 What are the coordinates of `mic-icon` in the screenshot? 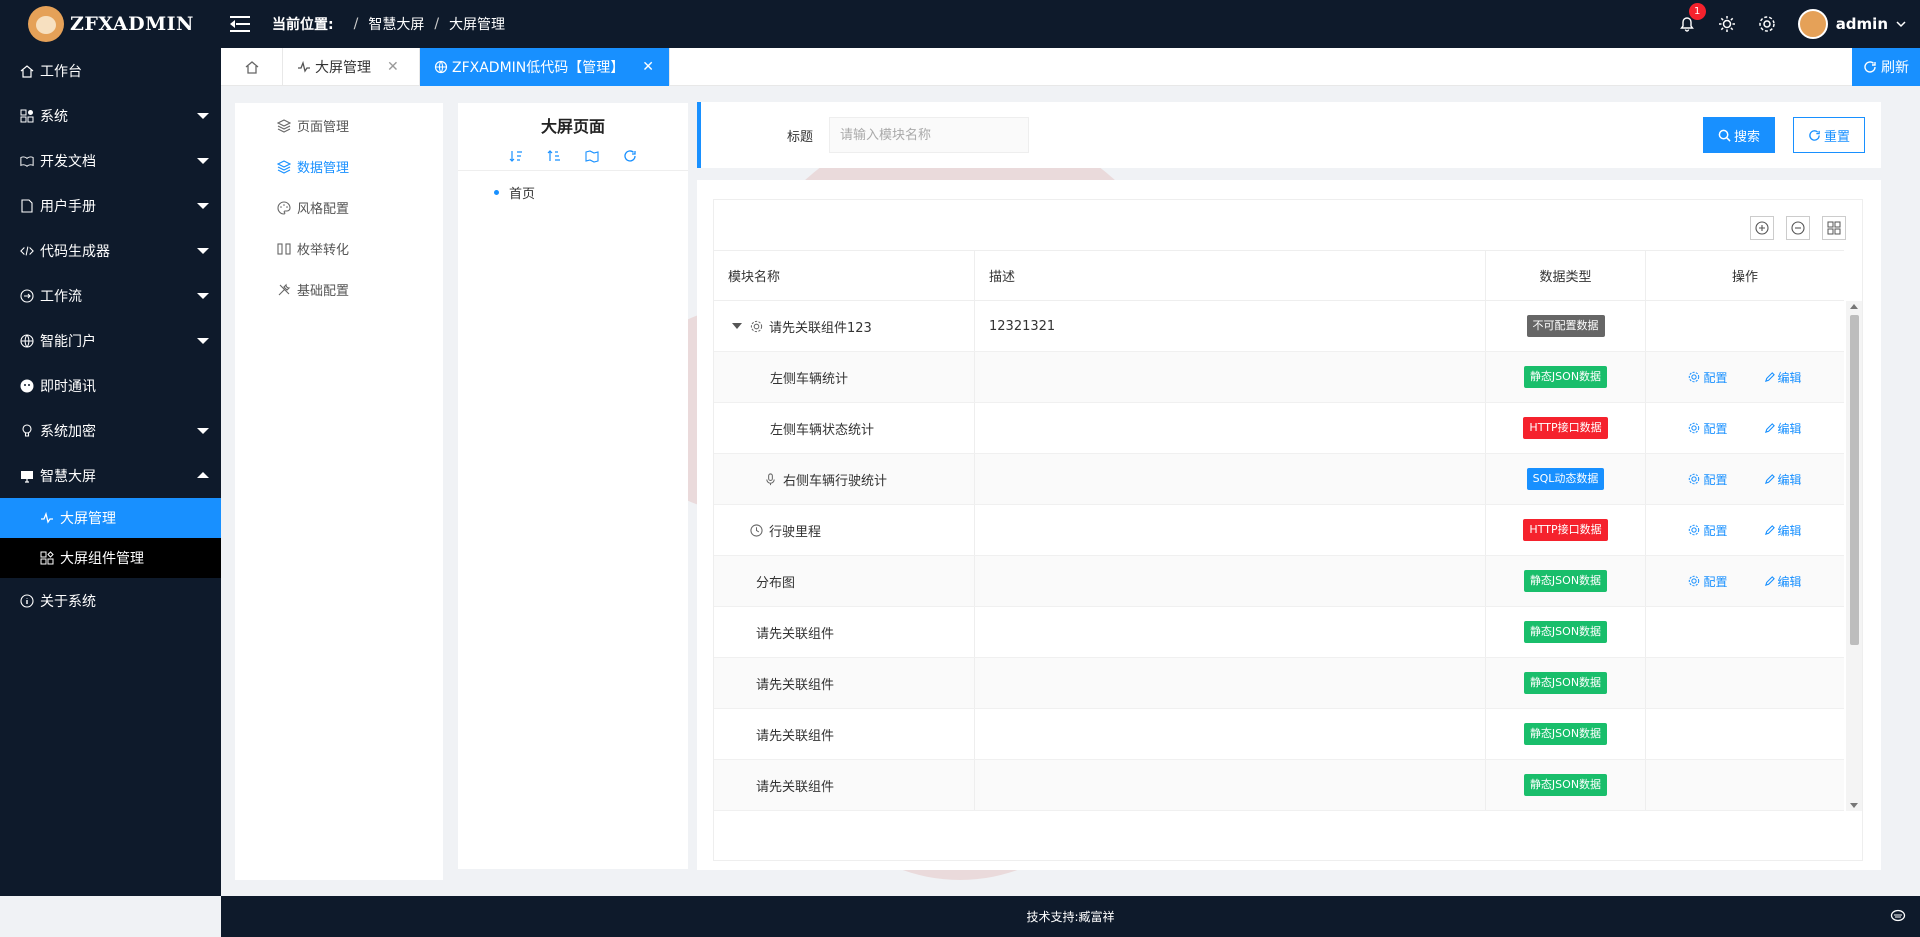 It's located at (770, 479).